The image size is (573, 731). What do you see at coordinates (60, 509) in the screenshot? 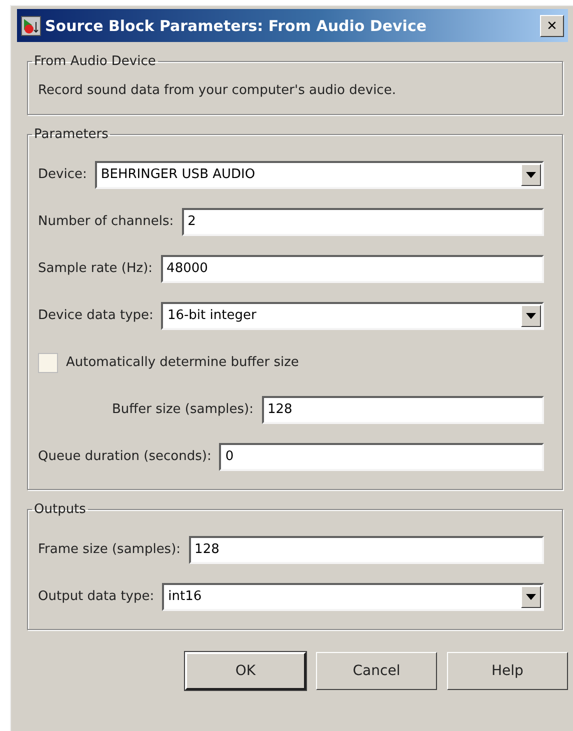
I see `group-title: Outputs` at bounding box center [60, 509].